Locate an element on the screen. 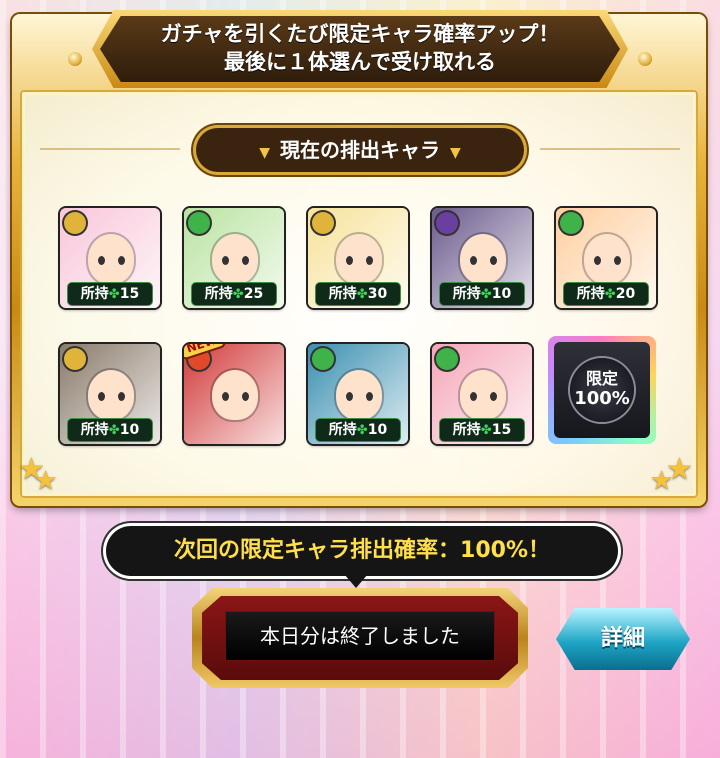  limited-label: 限定 is located at coordinates (601, 378).